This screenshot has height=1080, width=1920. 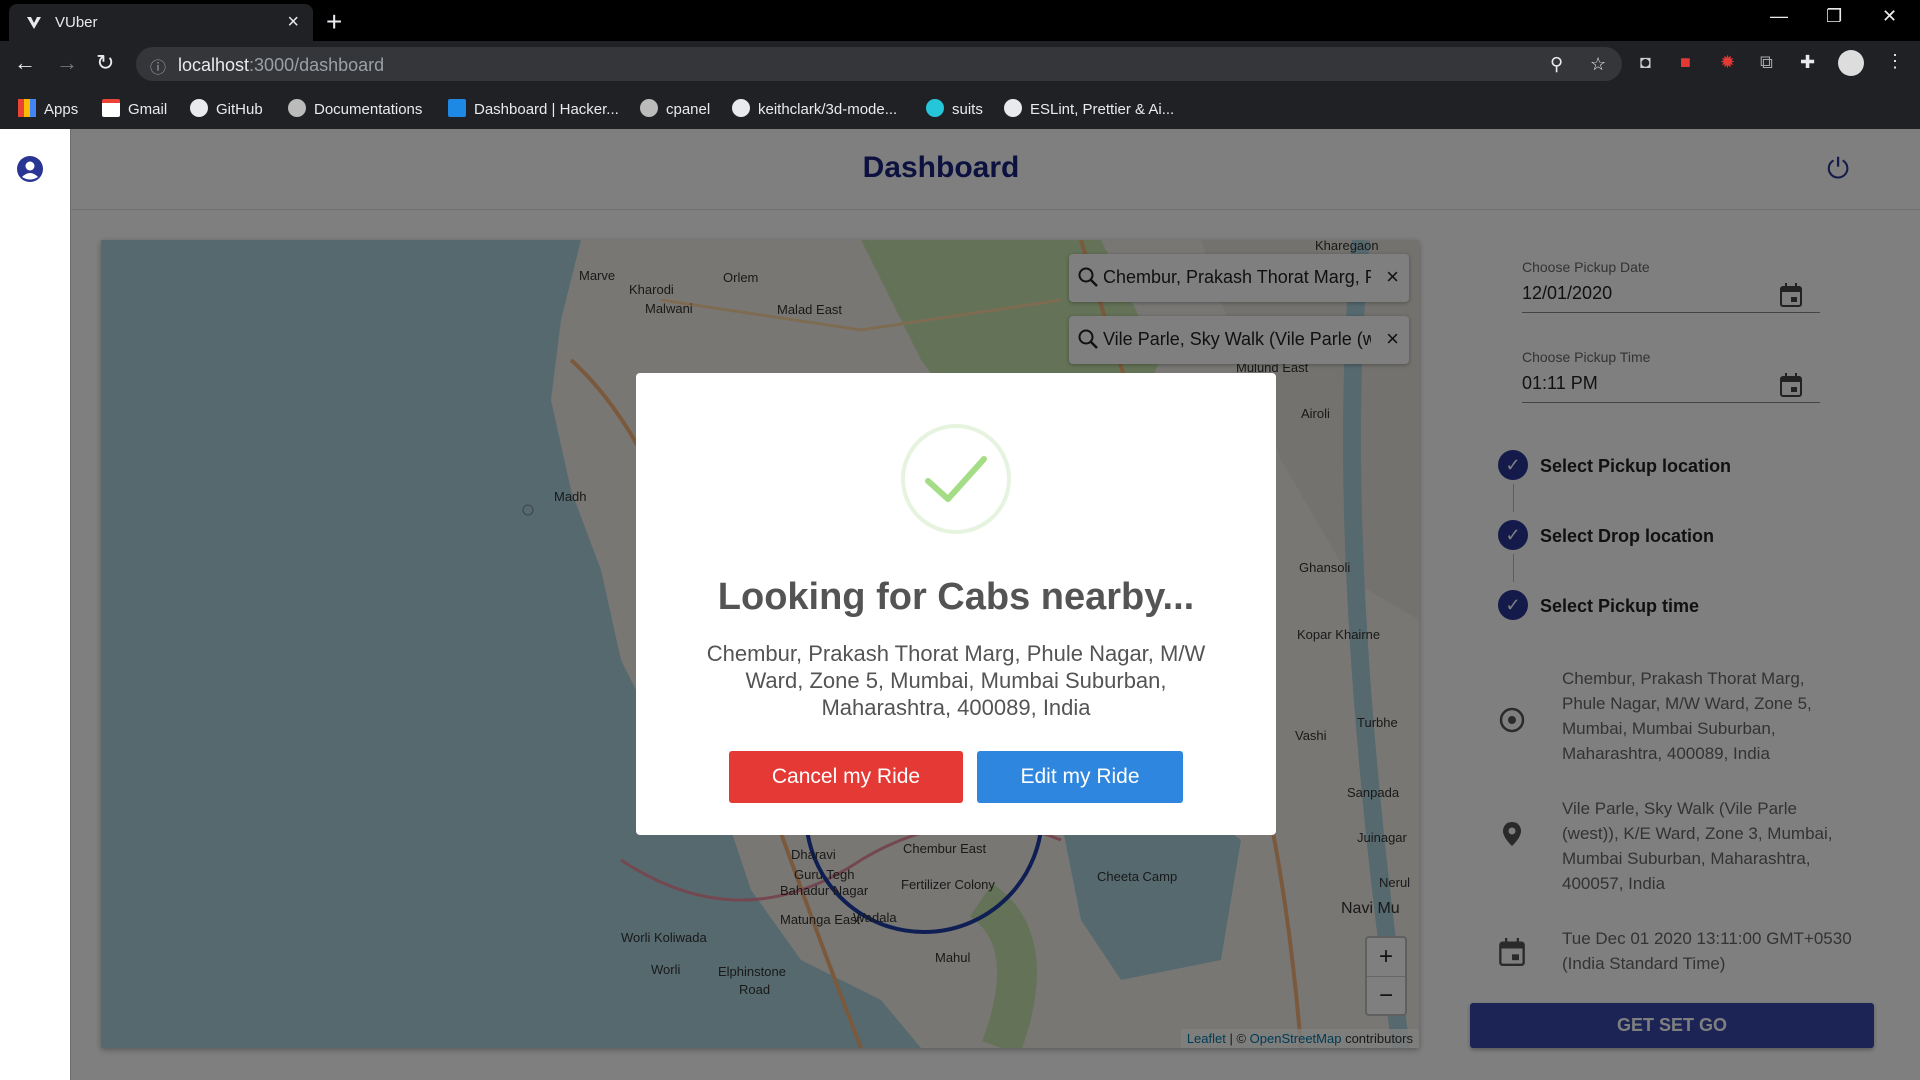 I want to click on bookmark-cpanel: cpanel, so click(x=675, y=108).